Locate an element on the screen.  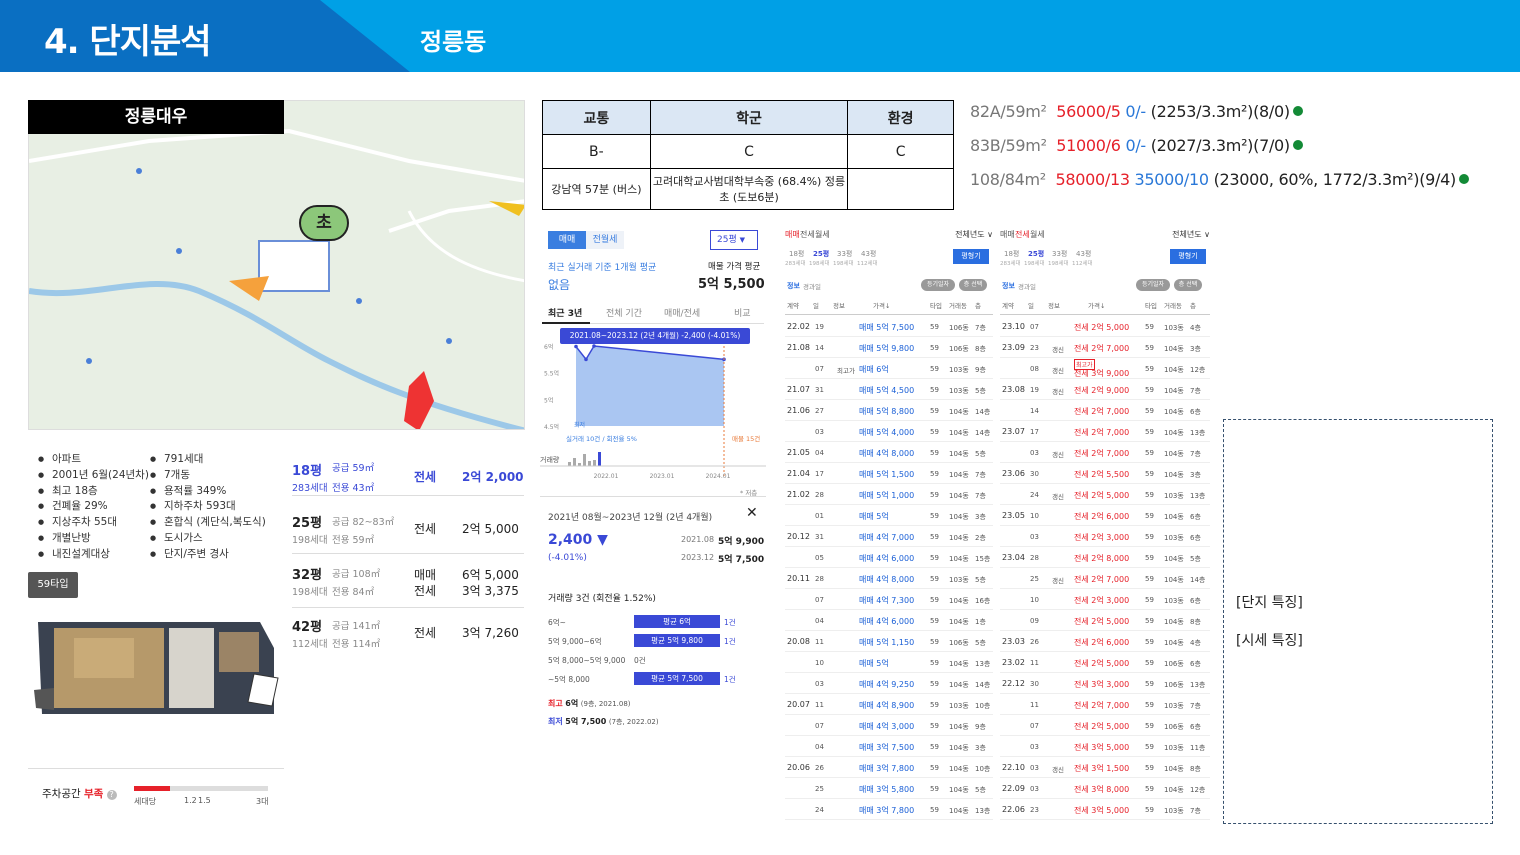
school-marker: 초 is located at coordinates (324, 223).